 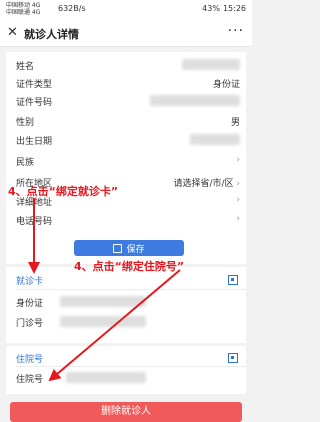 I want to click on hospital-number-label: 住院号, so click(x=30, y=380).